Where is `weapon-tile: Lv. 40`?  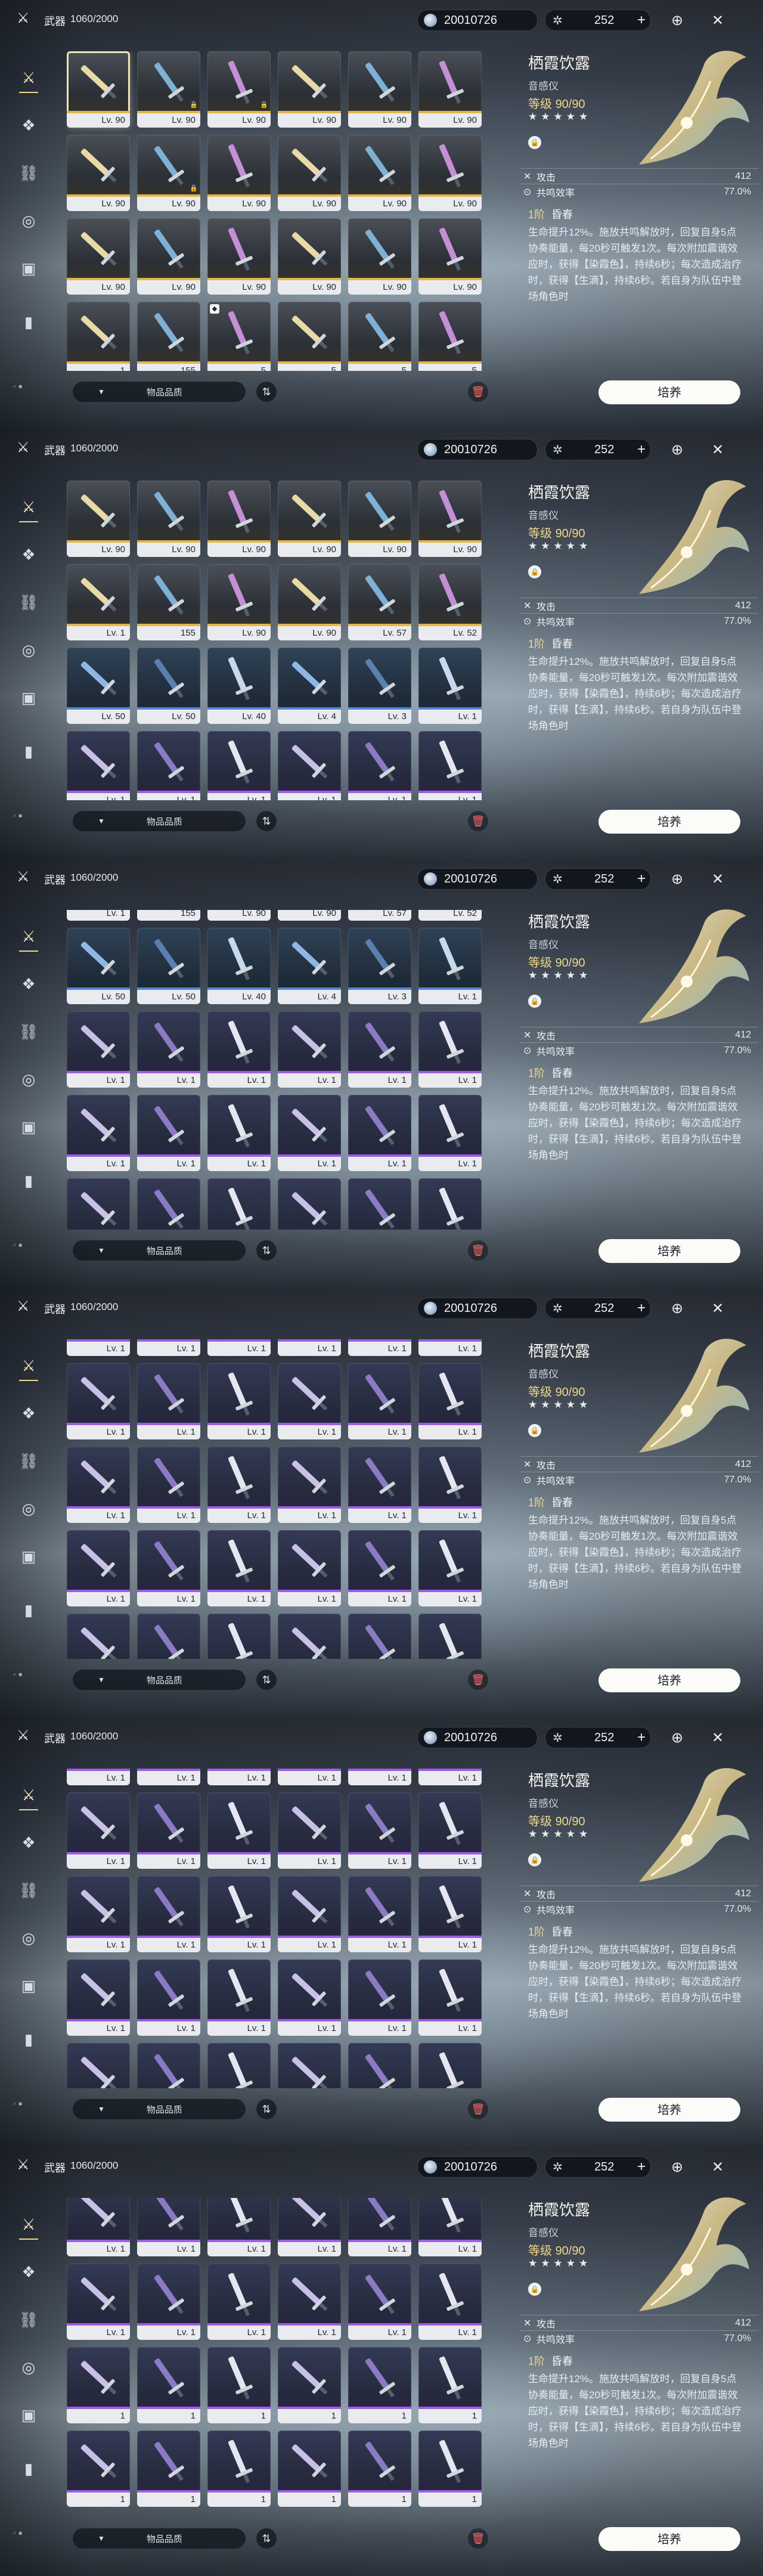 weapon-tile: Lv. 40 is located at coordinates (239, 966).